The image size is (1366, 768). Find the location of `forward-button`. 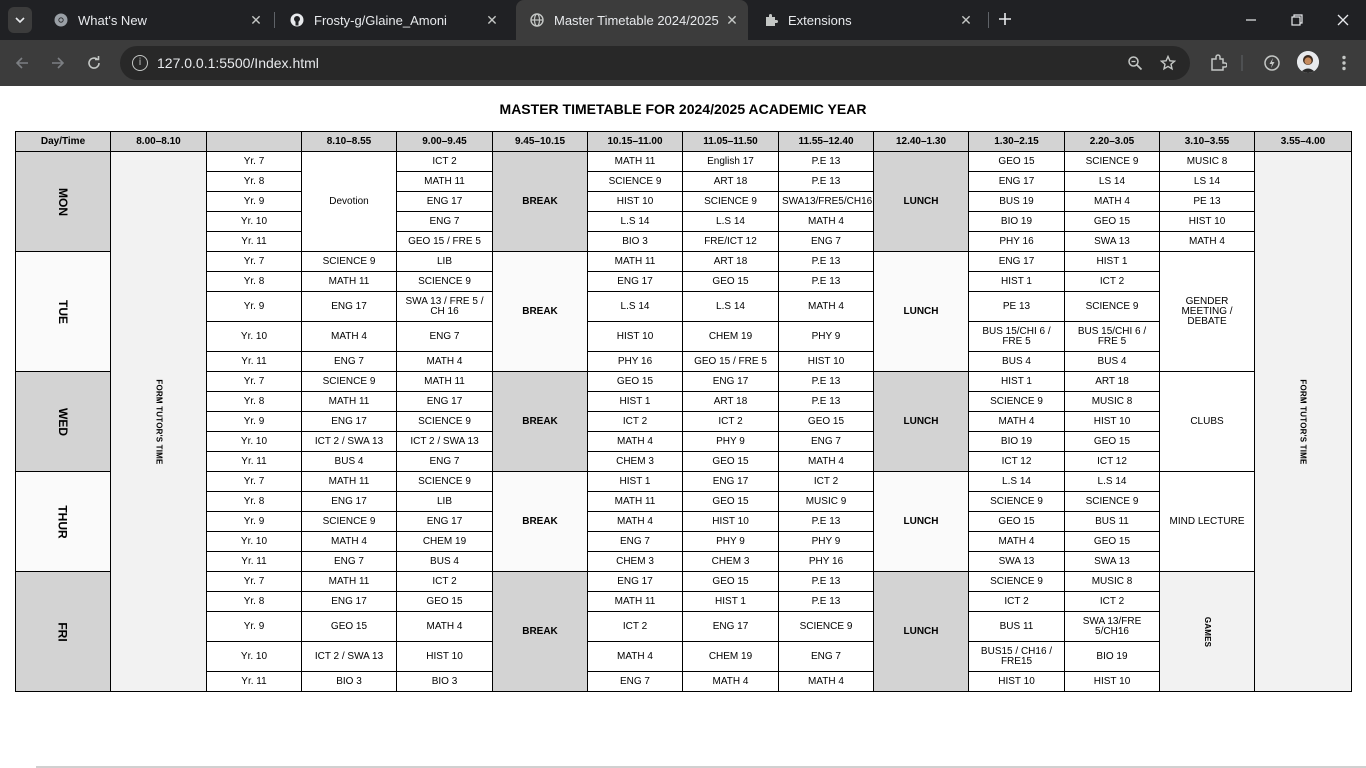

forward-button is located at coordinates (58, 63).